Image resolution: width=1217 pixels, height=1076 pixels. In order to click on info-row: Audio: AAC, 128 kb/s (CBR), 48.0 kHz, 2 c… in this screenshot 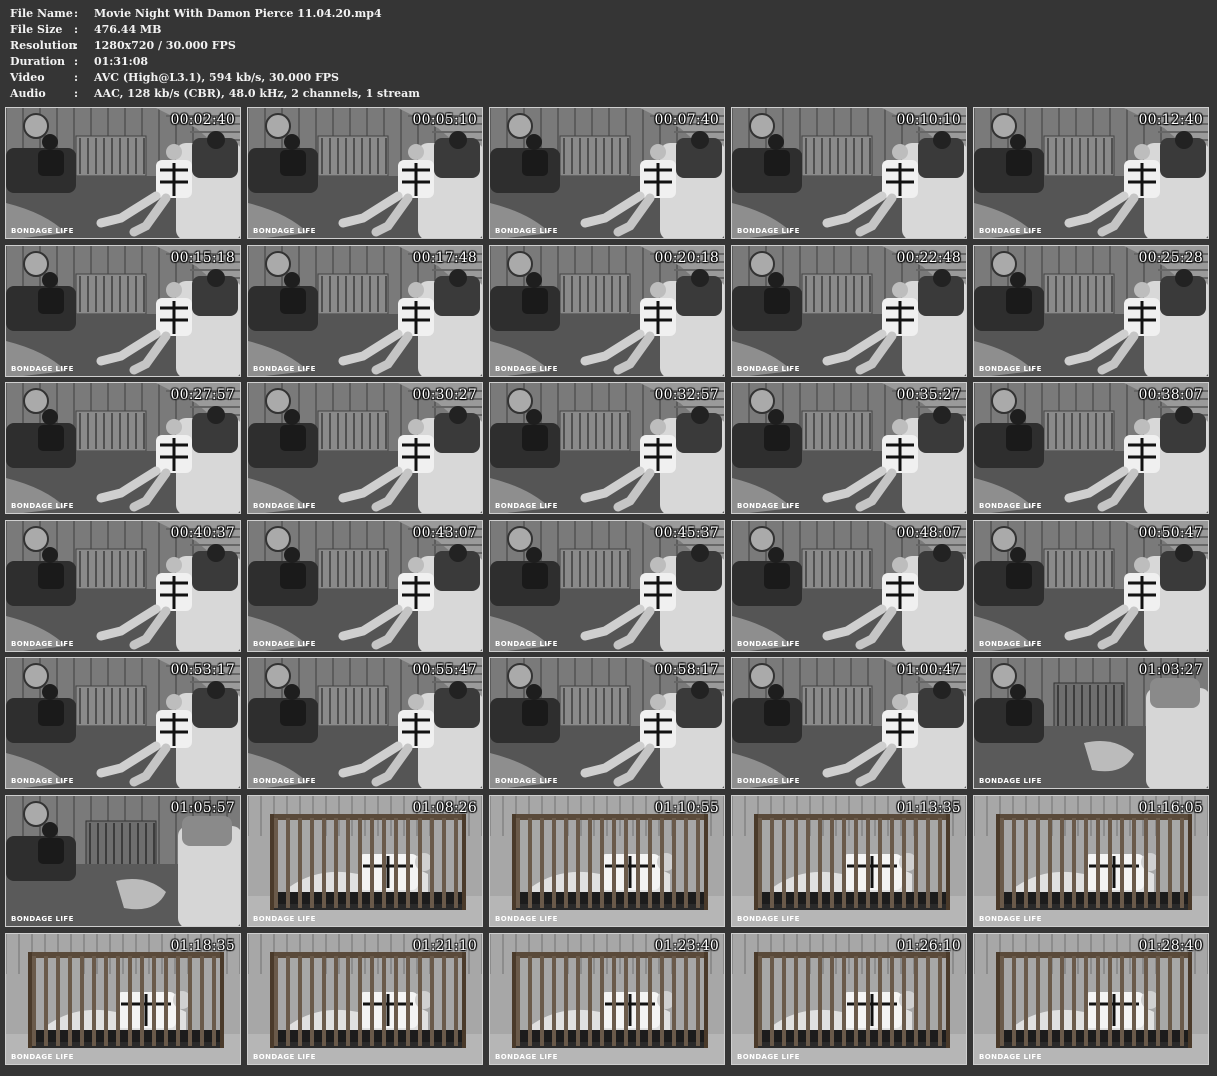, I will do `click(215, 94)`.